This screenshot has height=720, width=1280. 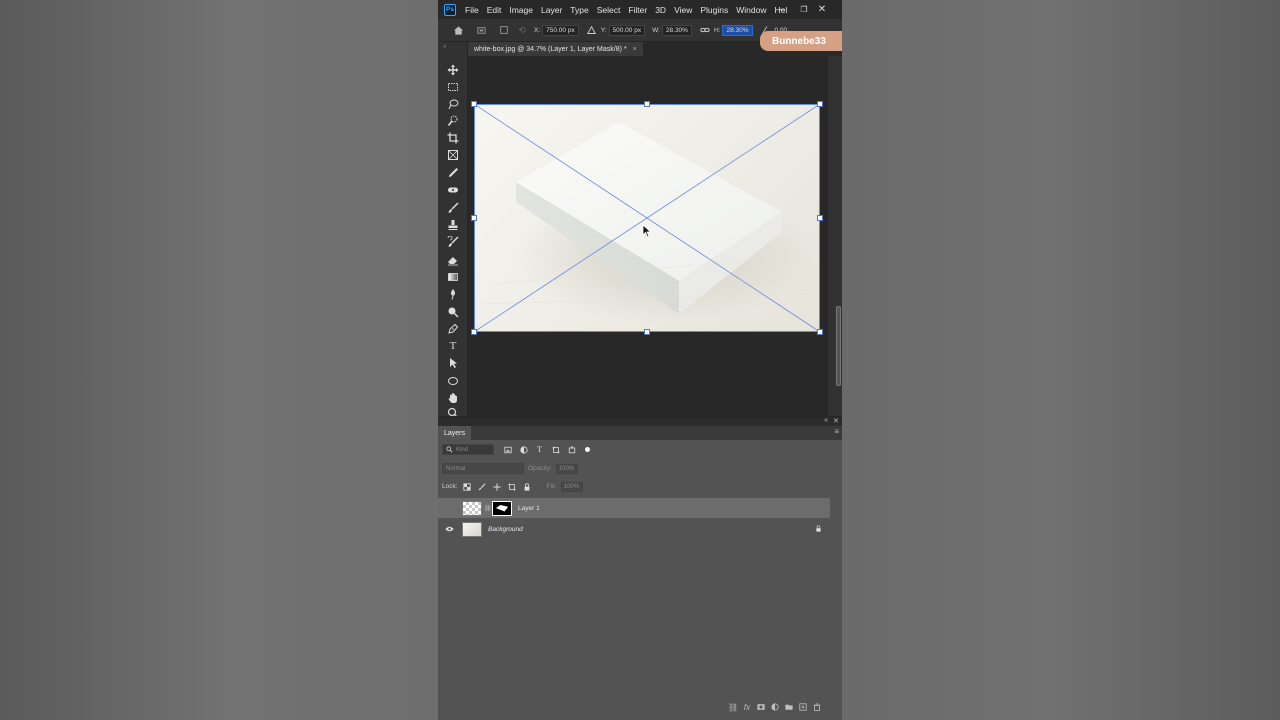 I want to click on search-placeholder: Kind, so click(x=462, y=449).